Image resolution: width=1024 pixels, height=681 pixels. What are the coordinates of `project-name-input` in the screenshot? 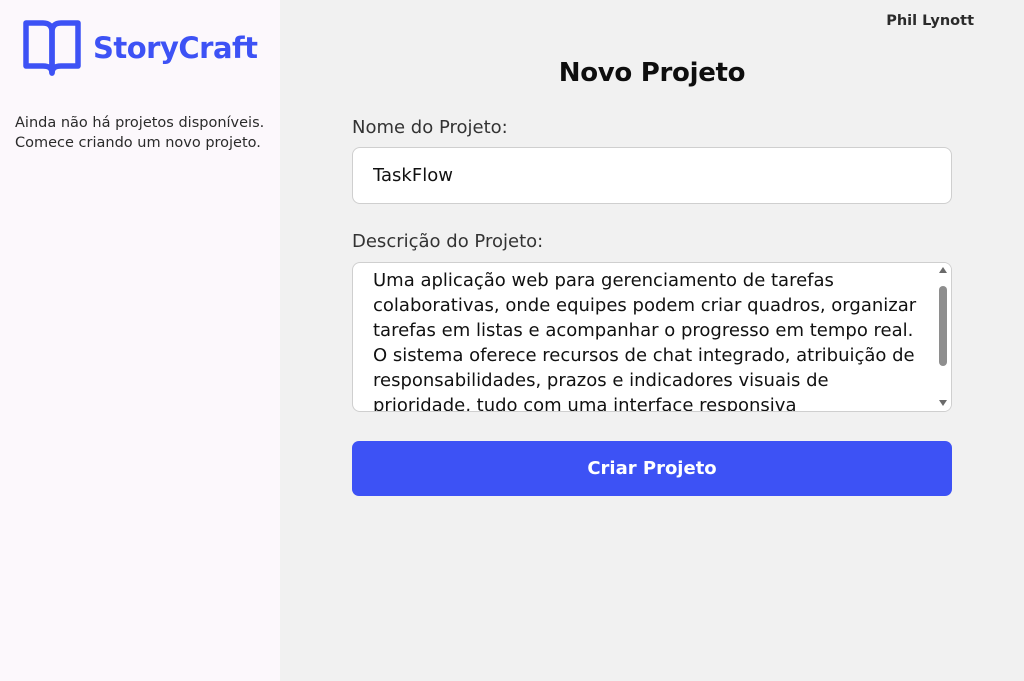 It's located at (652, 175).